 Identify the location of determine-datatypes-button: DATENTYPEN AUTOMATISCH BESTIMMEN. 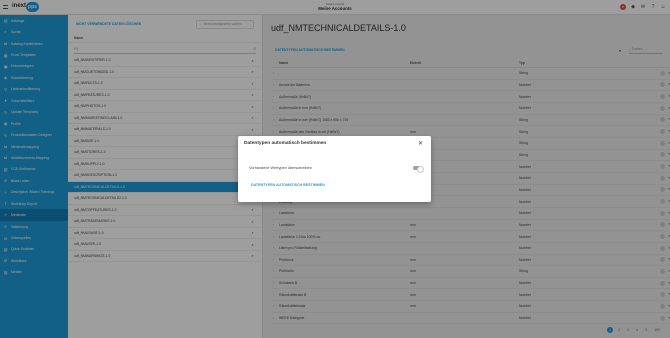
(288, 185).